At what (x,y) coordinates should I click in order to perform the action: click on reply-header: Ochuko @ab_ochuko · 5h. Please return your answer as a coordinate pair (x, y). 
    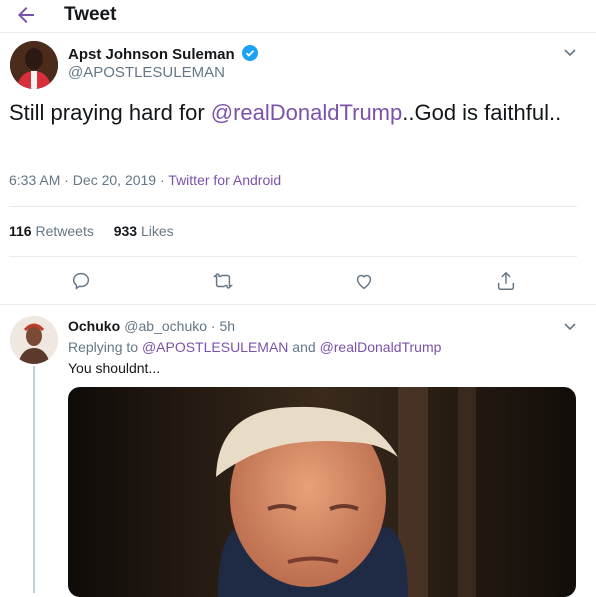
    Looking at the image, I should click on (151, 326).